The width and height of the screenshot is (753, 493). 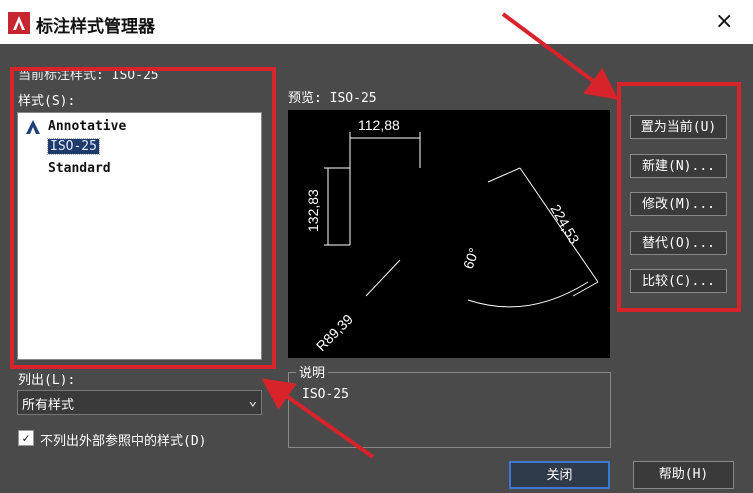 I want to click on arrow-to-list, so click(x=318, y=418).